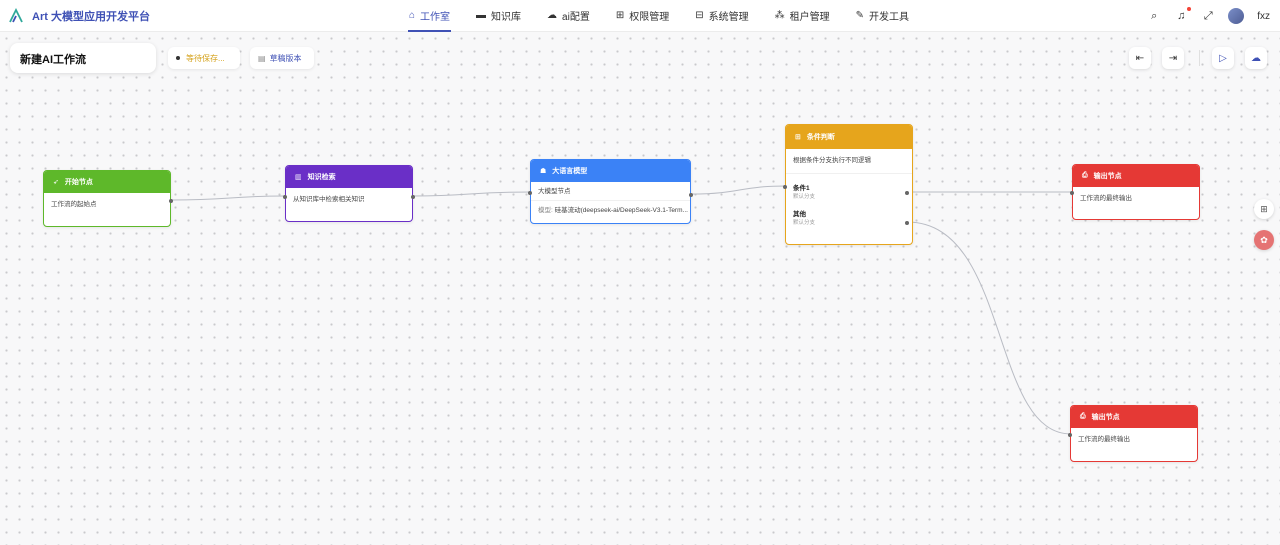 The image size is (1280, 545). What do you see at coordinates (56, 182) in the screenshot?
I see `rocket-icon: ➶` at bounding box center [56, 182].